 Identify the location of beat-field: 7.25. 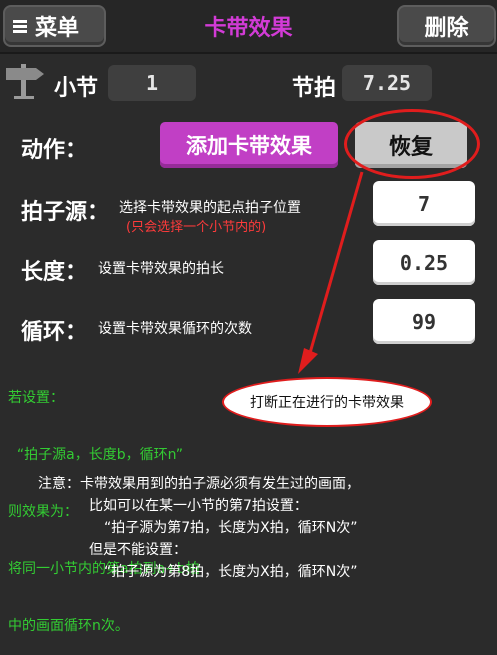
(387, 83).